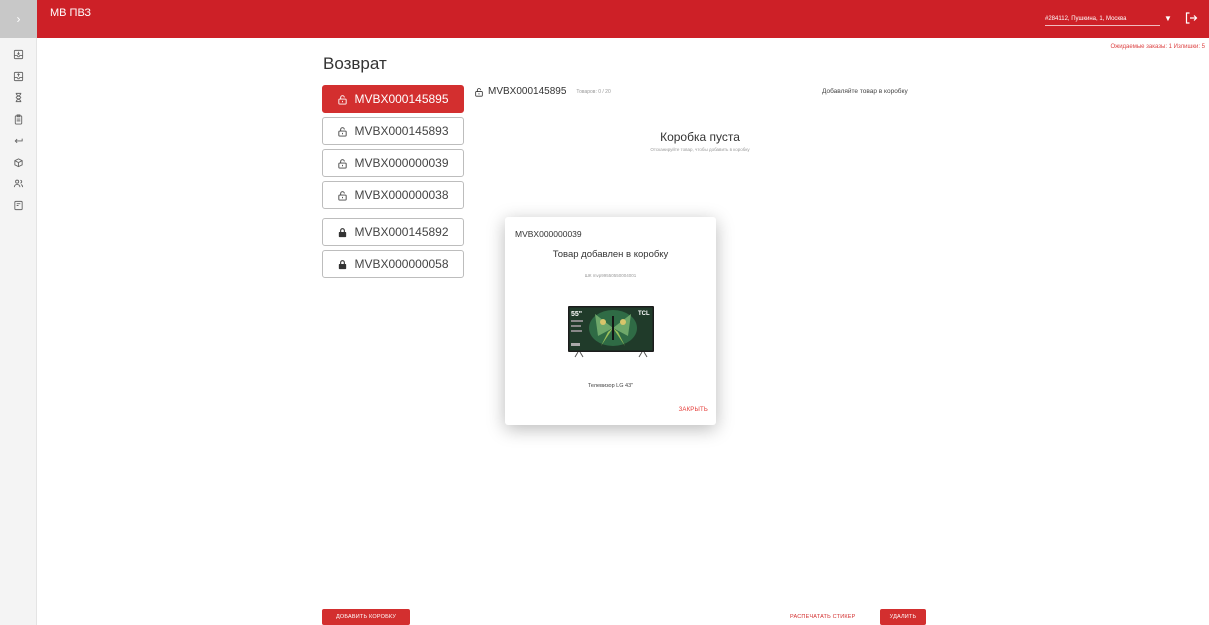 Image resolution: width=1209 pixels, height=625 pixels. Describe the element at coordinates (623, 19) in the screenshot. I see `top-bar: МВ ПВЗ #284112, Пушкина, 1, Москва ▼` at that location.